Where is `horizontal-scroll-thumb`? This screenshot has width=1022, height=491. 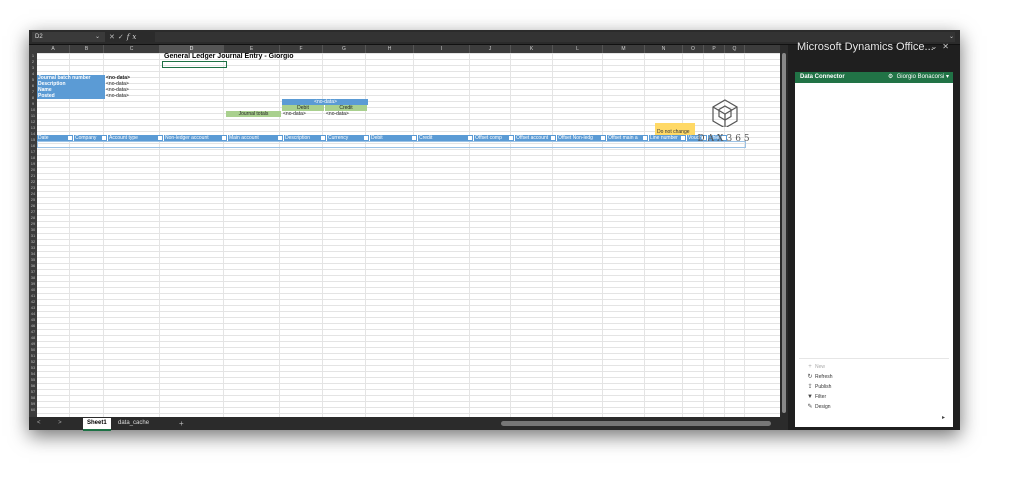
horizontal-scroll-thumb is located at coordinates (636, 423).